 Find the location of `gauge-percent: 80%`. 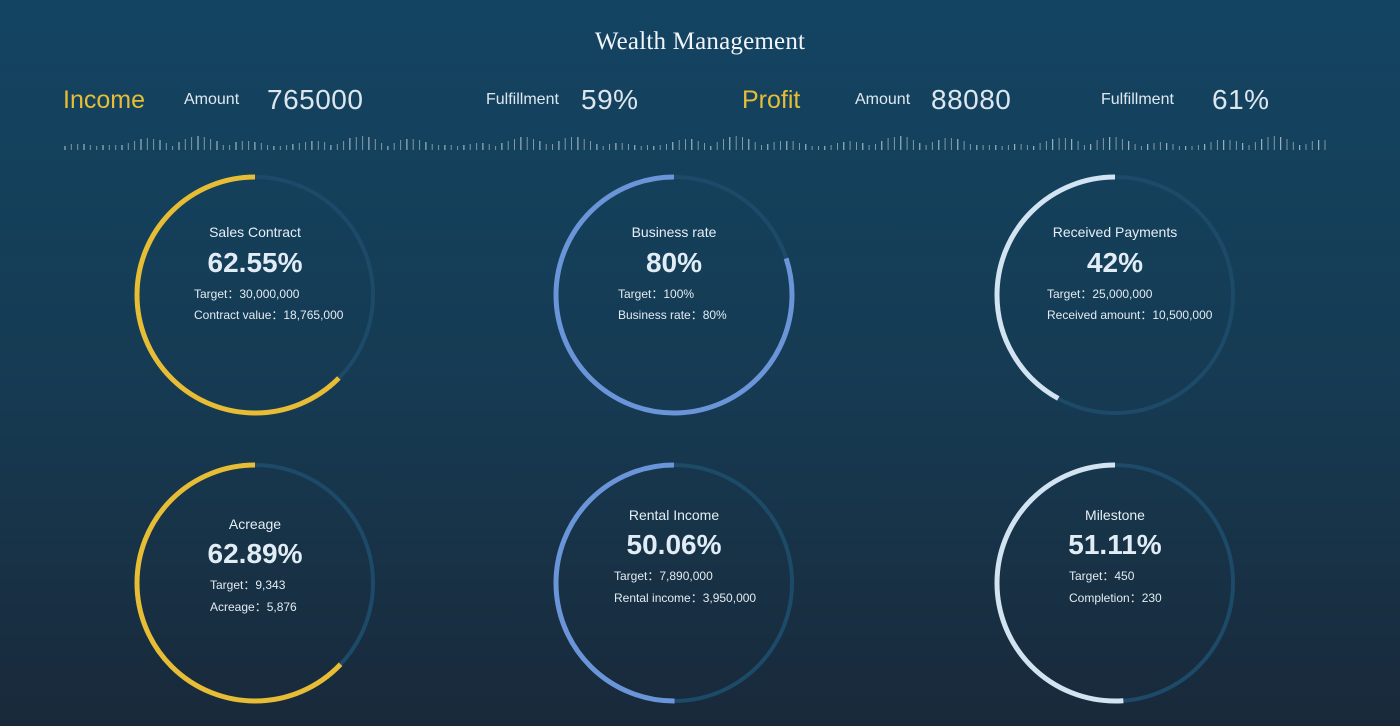

gauge-percent: 80% is located at coordinates (674, 262).